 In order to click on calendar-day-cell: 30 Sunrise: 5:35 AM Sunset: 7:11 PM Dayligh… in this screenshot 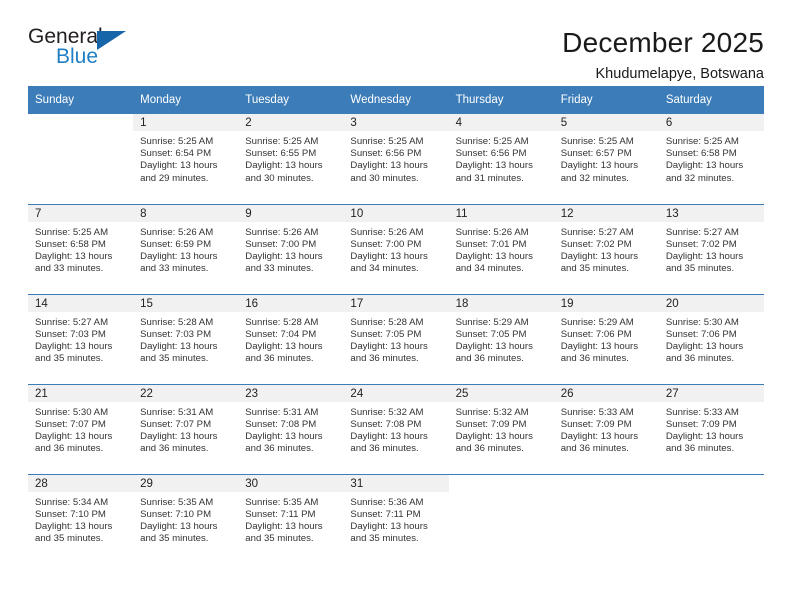, I will do `click(291, 518)`.